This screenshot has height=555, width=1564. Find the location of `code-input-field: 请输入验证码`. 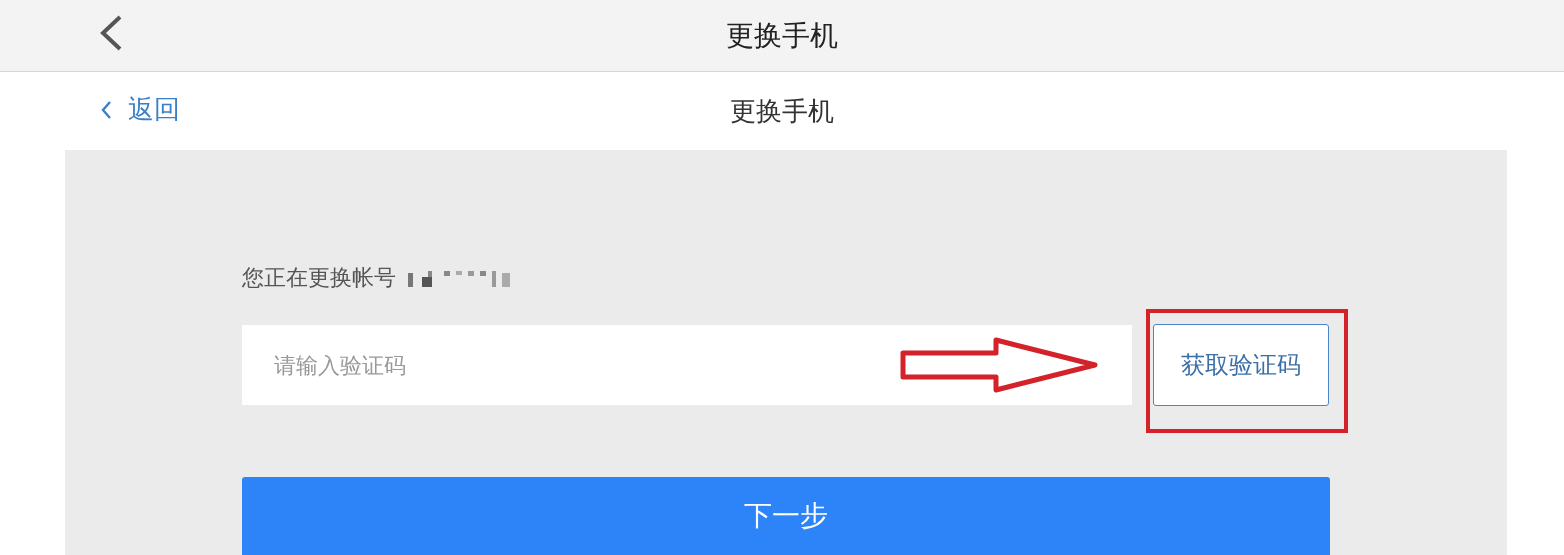

code-input-field: 请输入验证码 is located at coordinates (687, 365).